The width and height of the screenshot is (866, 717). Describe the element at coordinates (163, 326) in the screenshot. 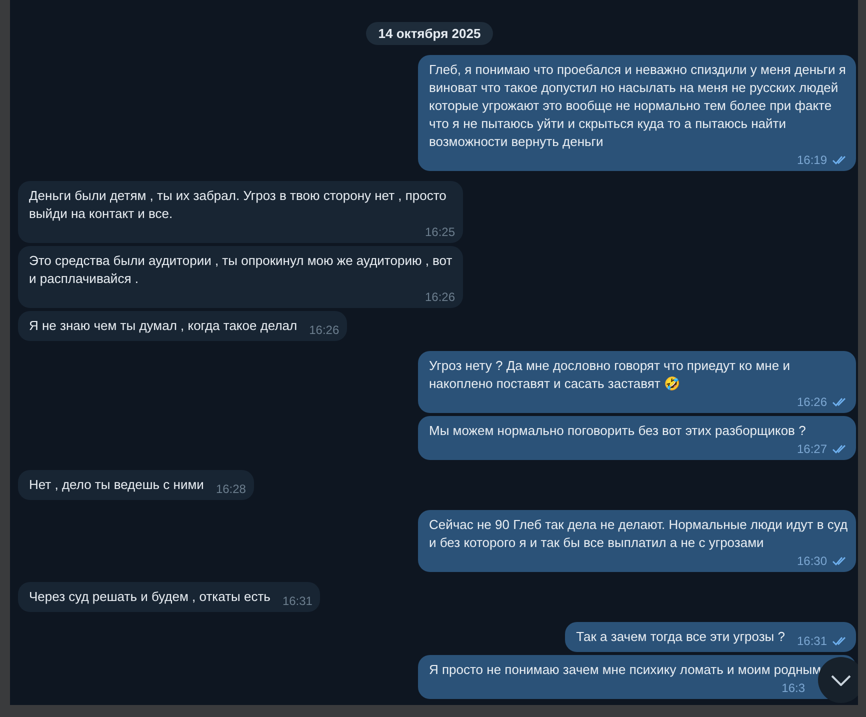

I see `message-text: Я не знаю чем ты думал , когда такое делал` at that location.